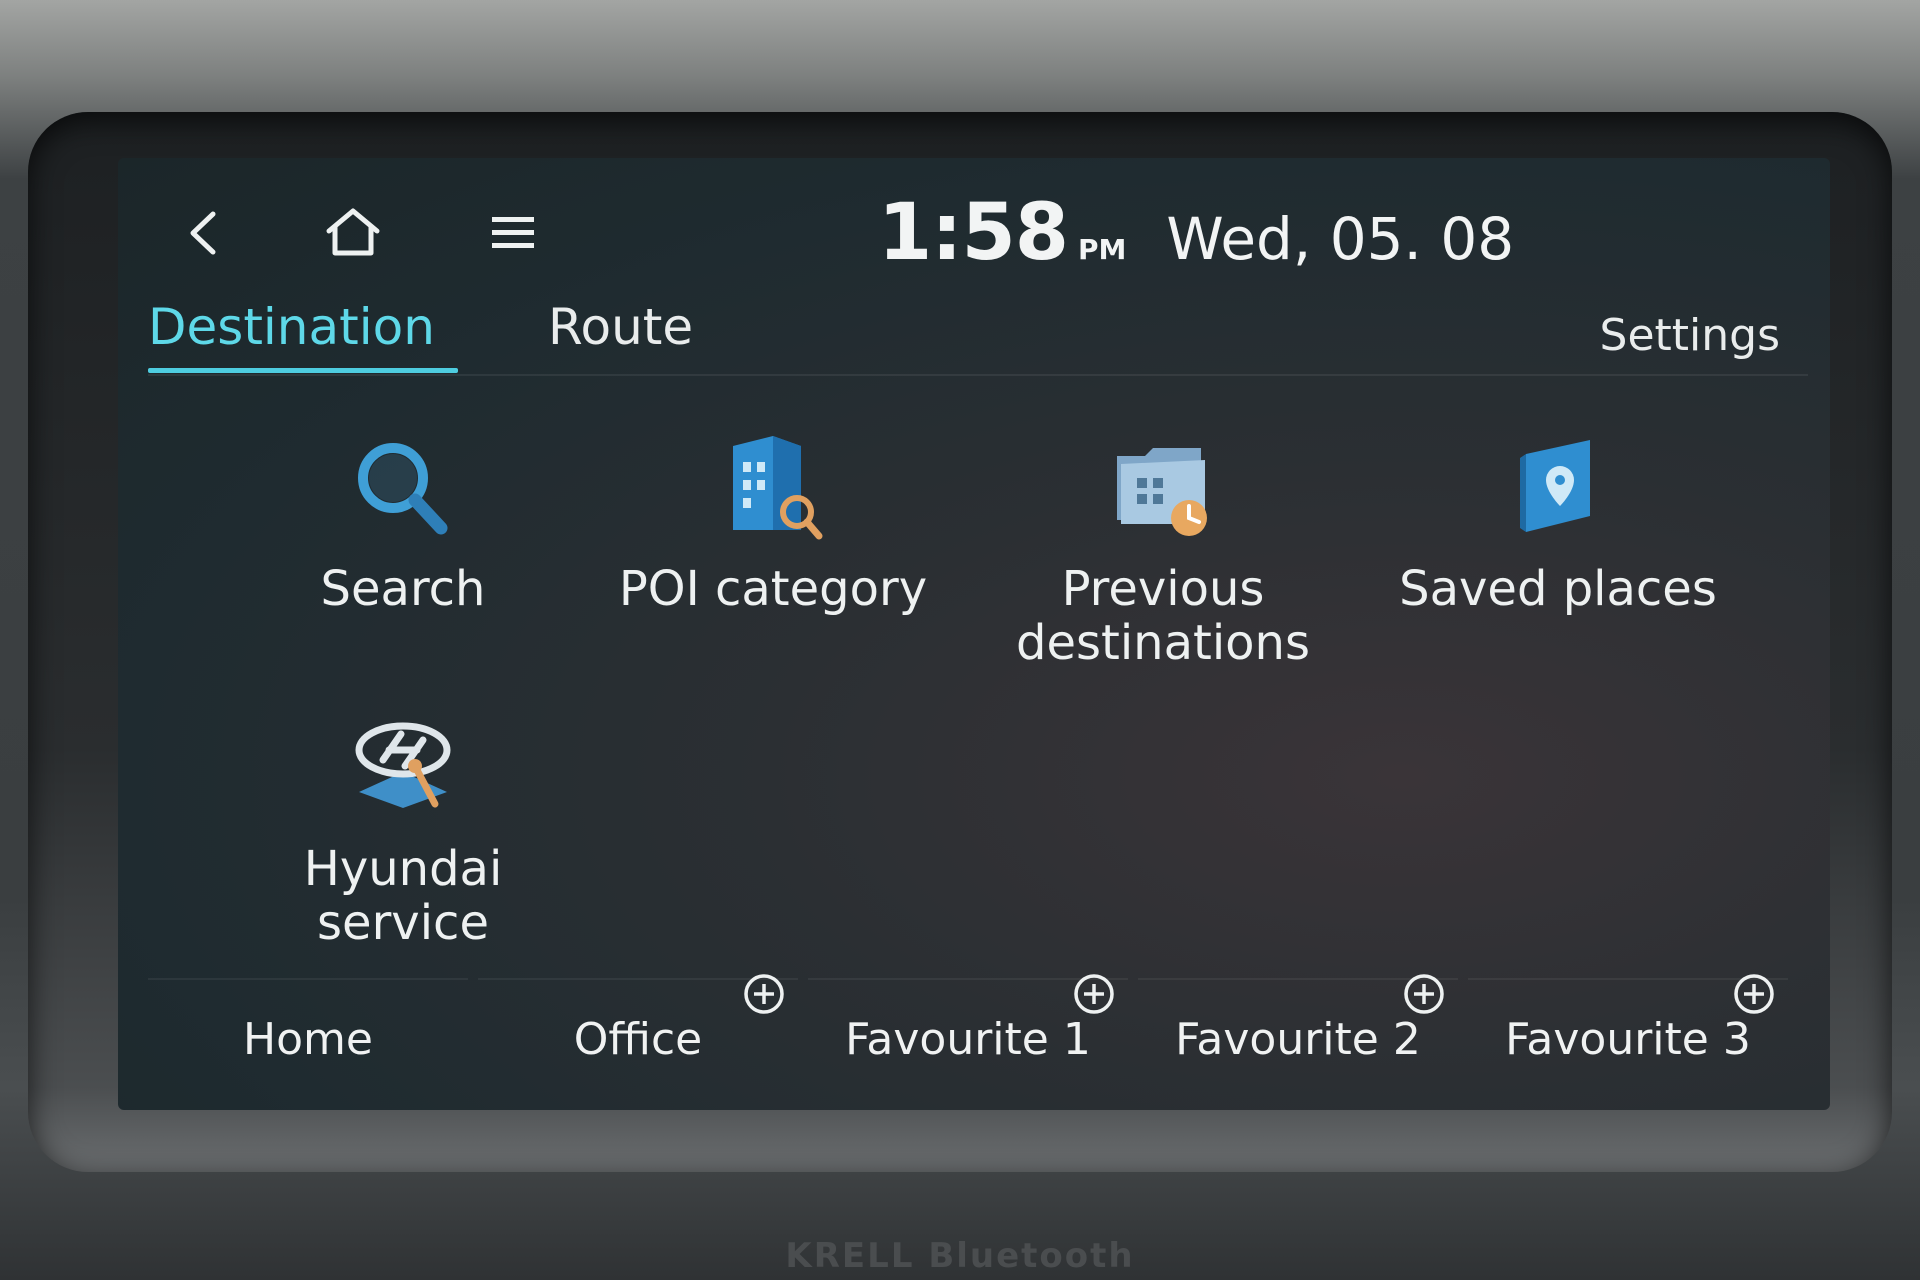 Image resolution: width=1920 pixels, height=1280 pixels. What do you see at coordinates (773, 589) in the screenshot?
I see `poi-category-label: POI category` at bounding box center [773, 589].